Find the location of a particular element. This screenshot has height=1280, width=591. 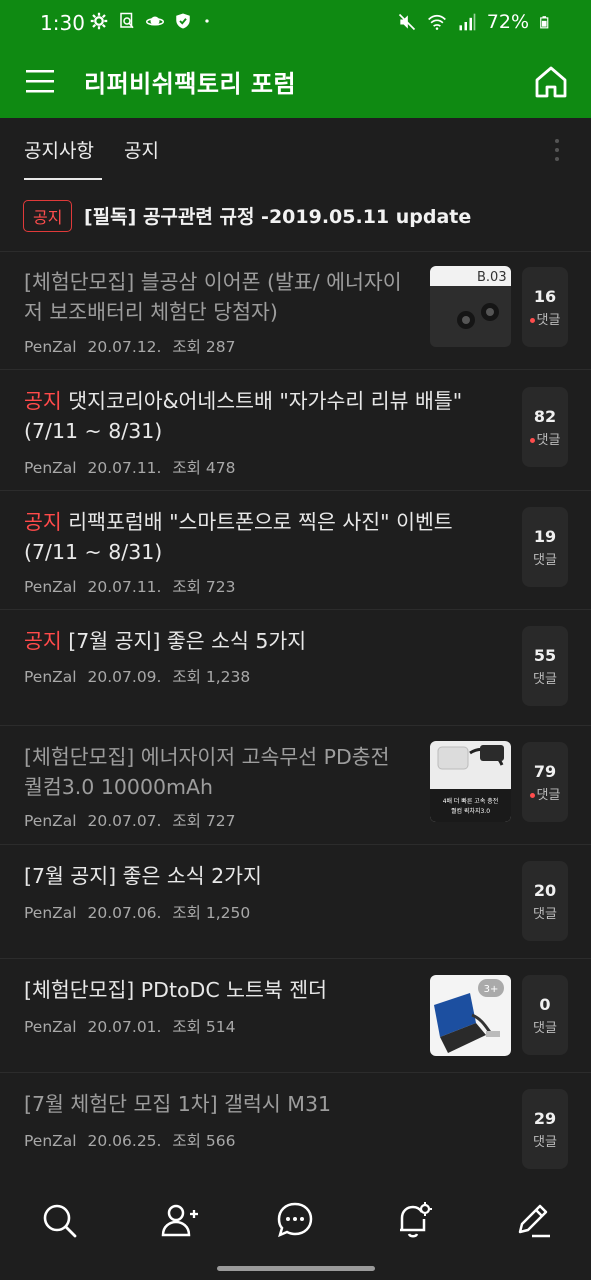

add-friend-button is located at coordinates (179, 1220).